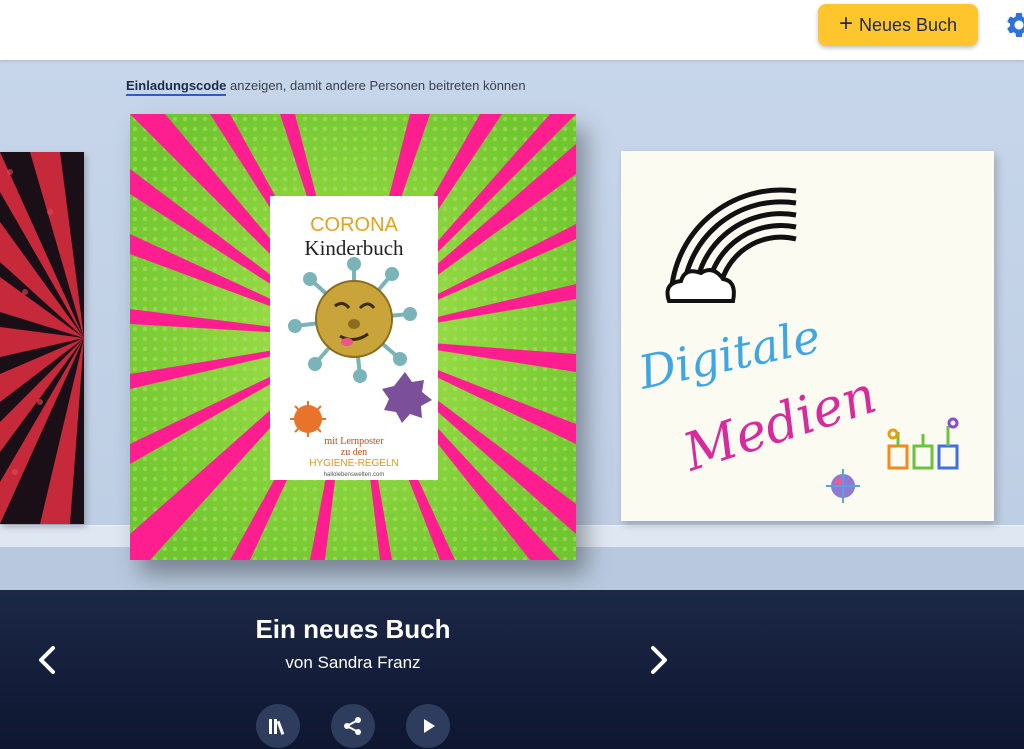  I want to click on play-icon, so click(429, 726).